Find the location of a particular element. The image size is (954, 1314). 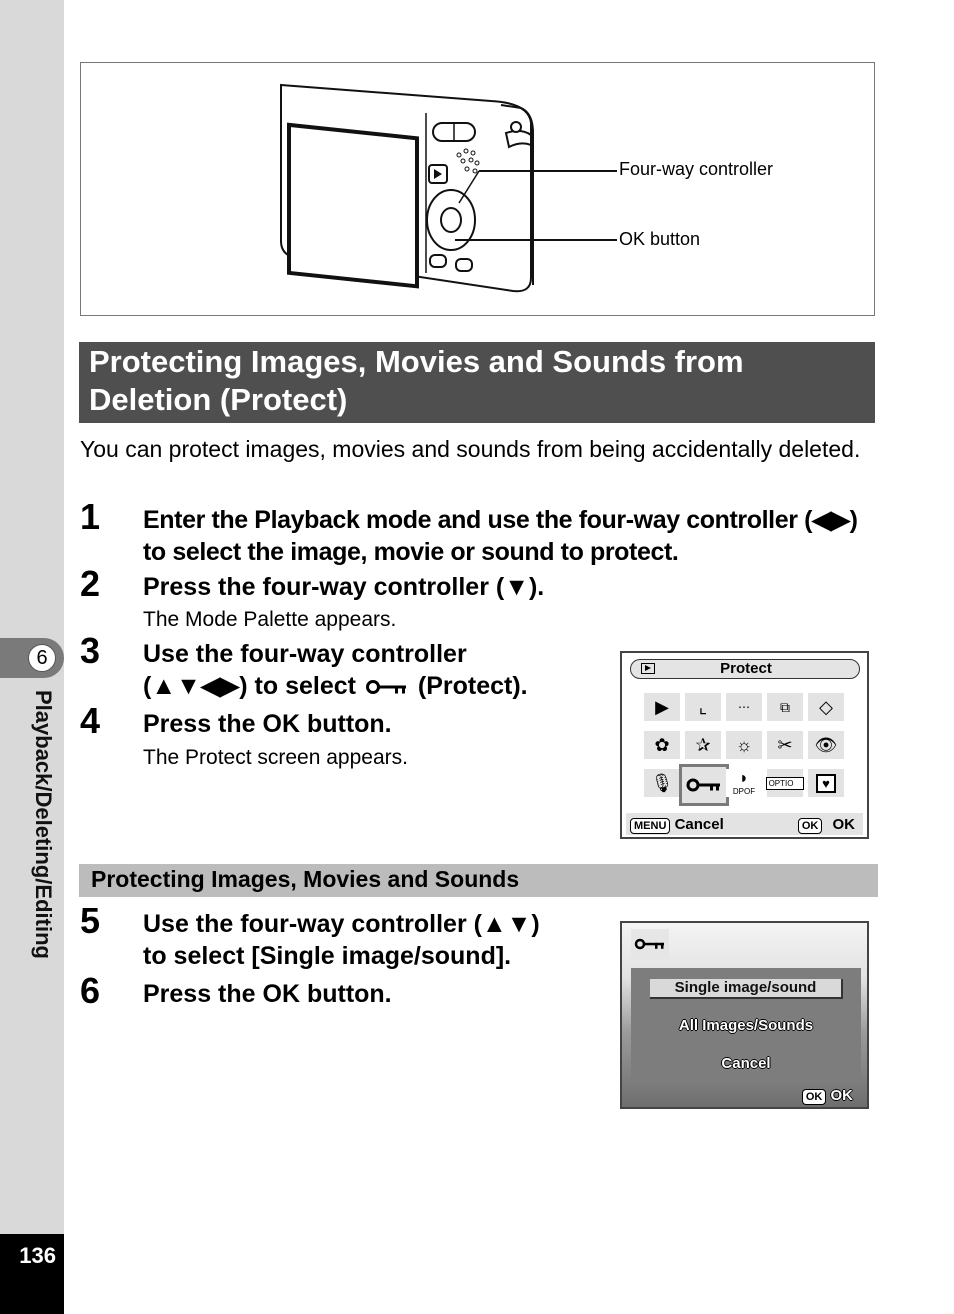

step-text-2: Press the four-way controller (▼). is located at coordinates (344, 587).